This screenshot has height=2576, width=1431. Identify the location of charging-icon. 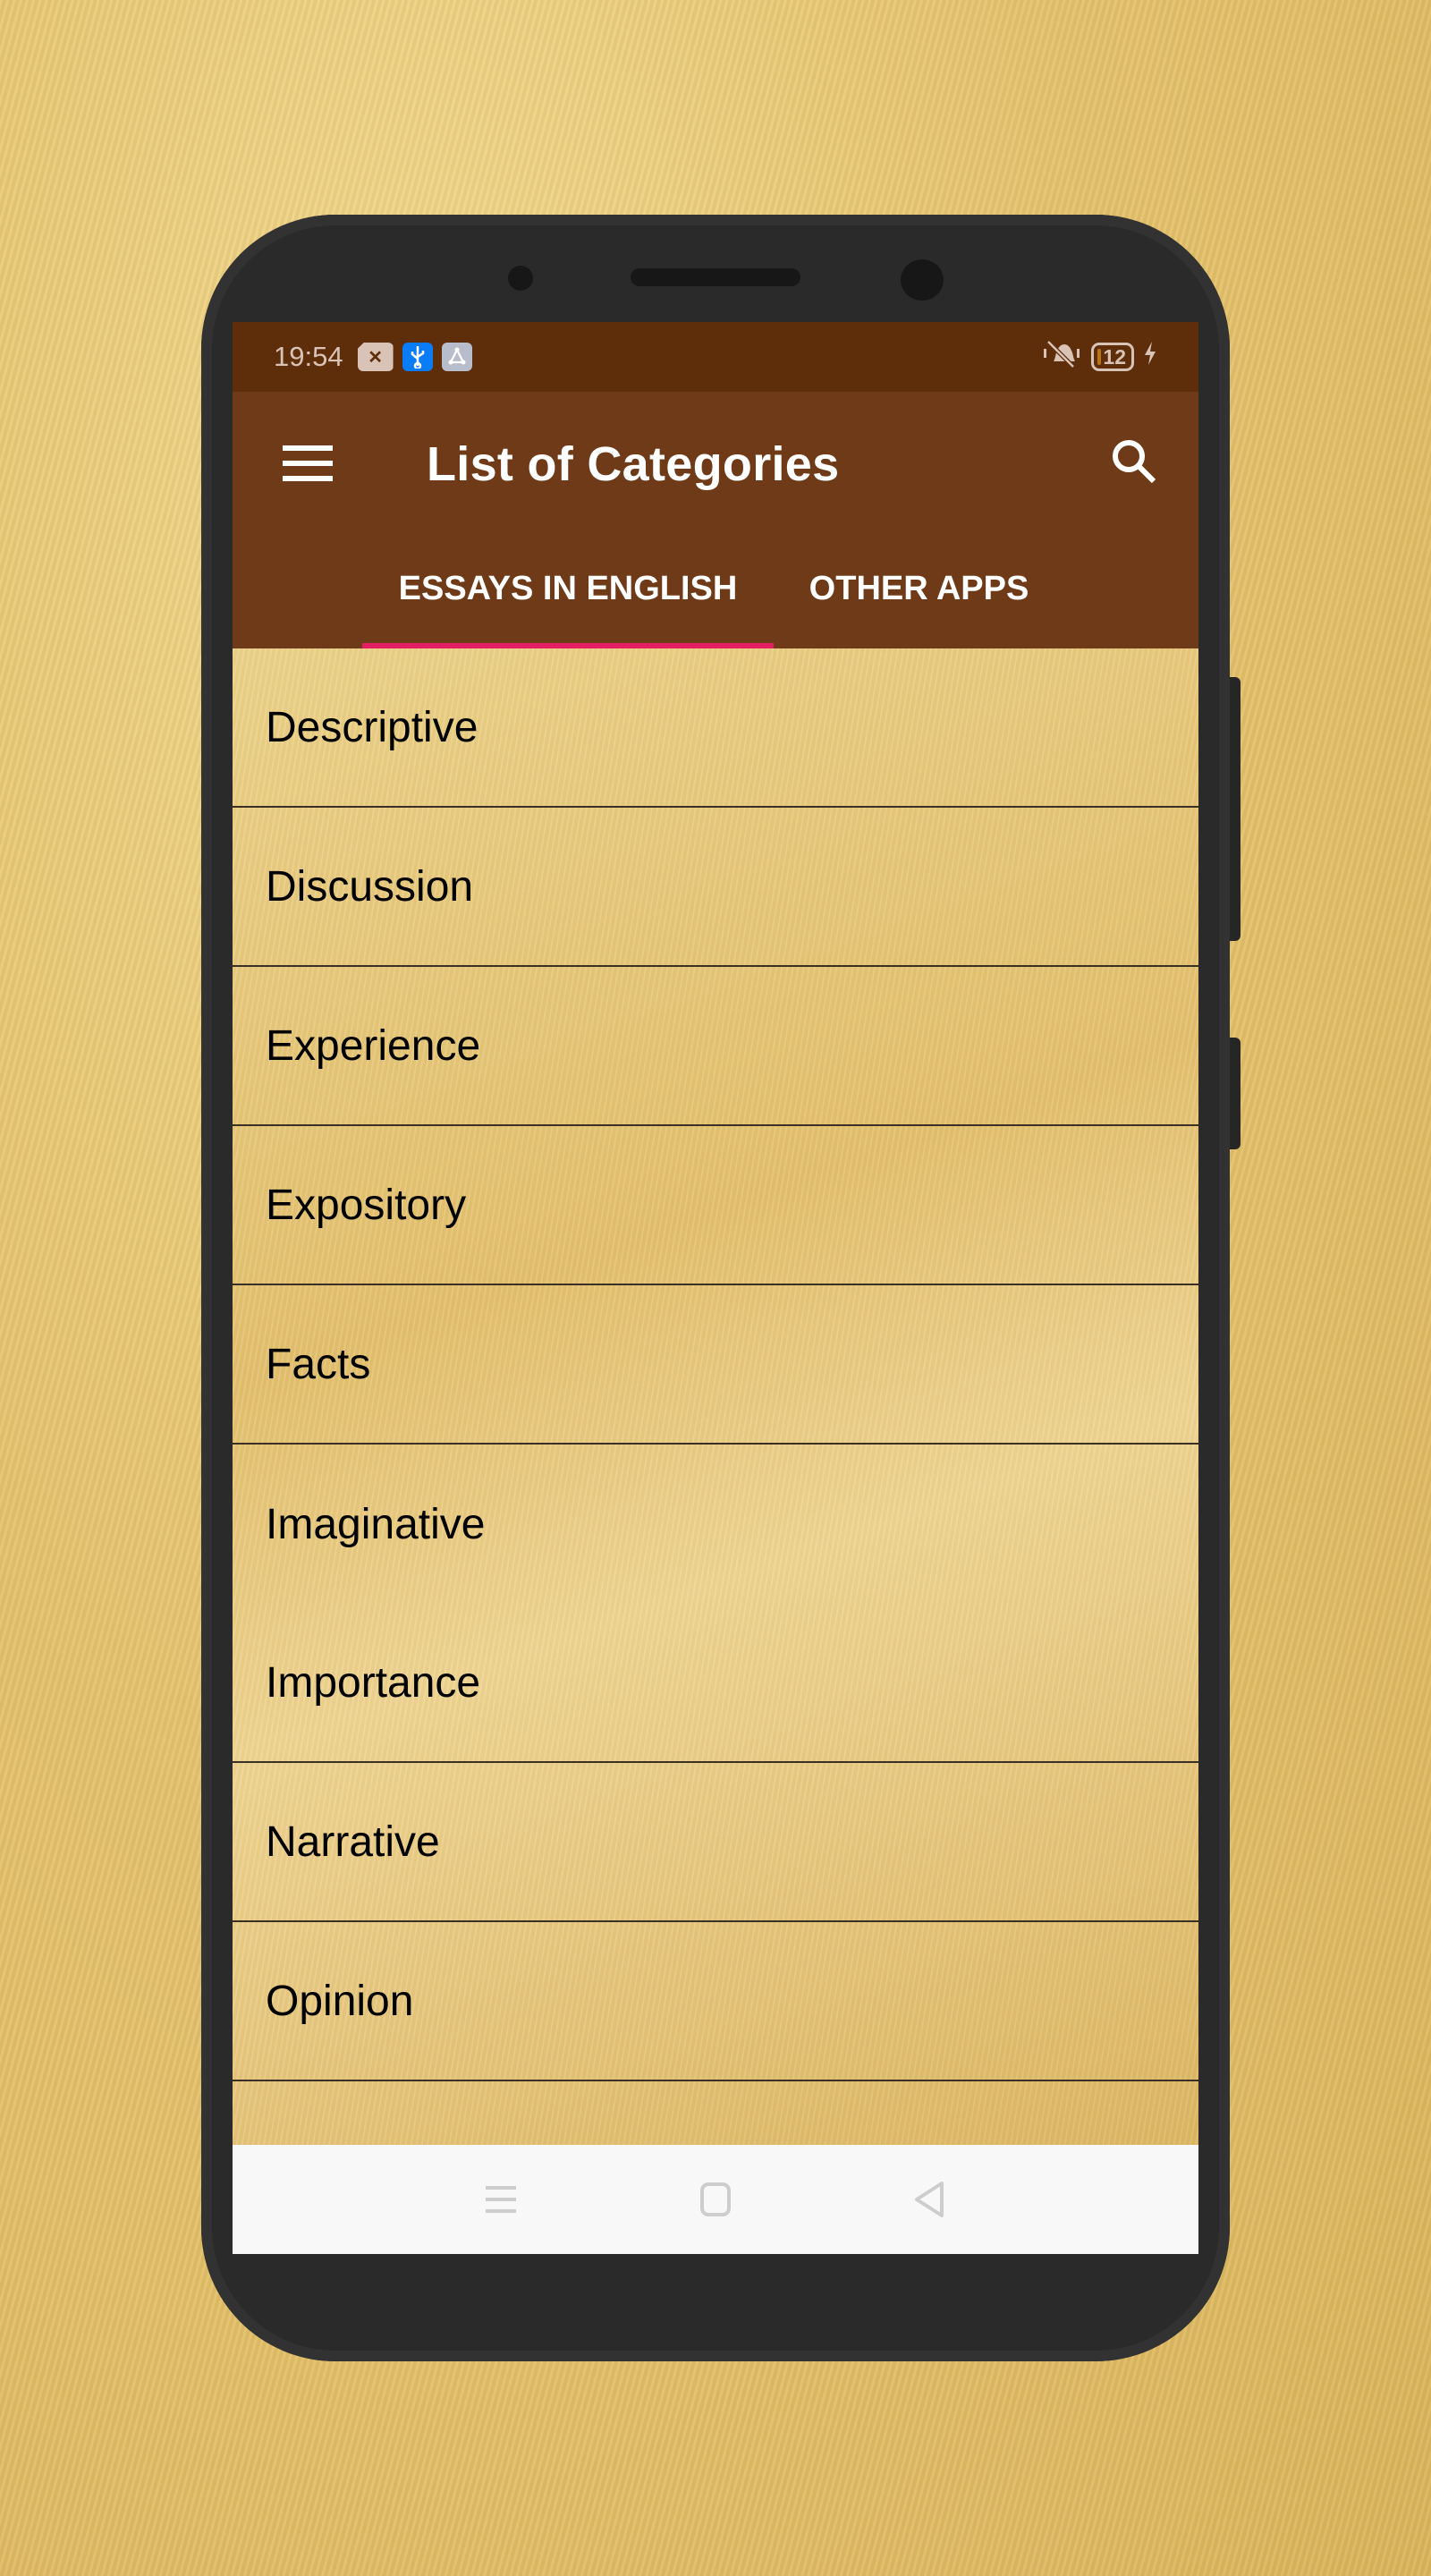
(1150, 357).